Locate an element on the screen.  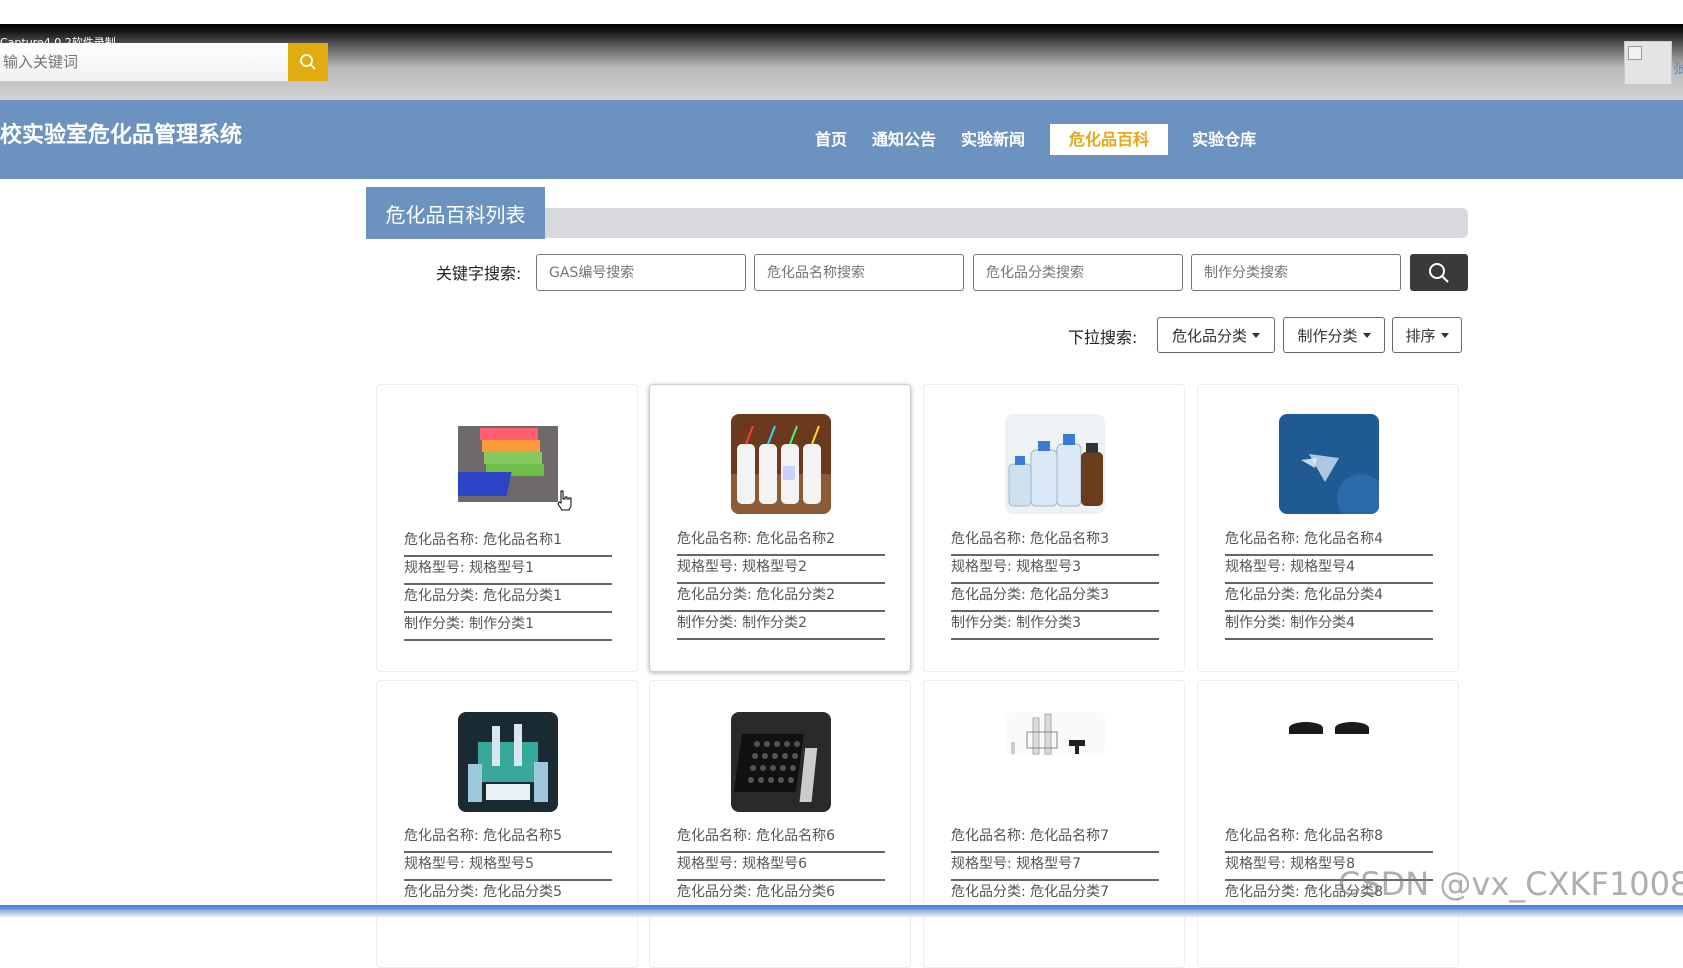
model-number: 规格型号: 规格型号4 is located at coordinates (1329, 570).